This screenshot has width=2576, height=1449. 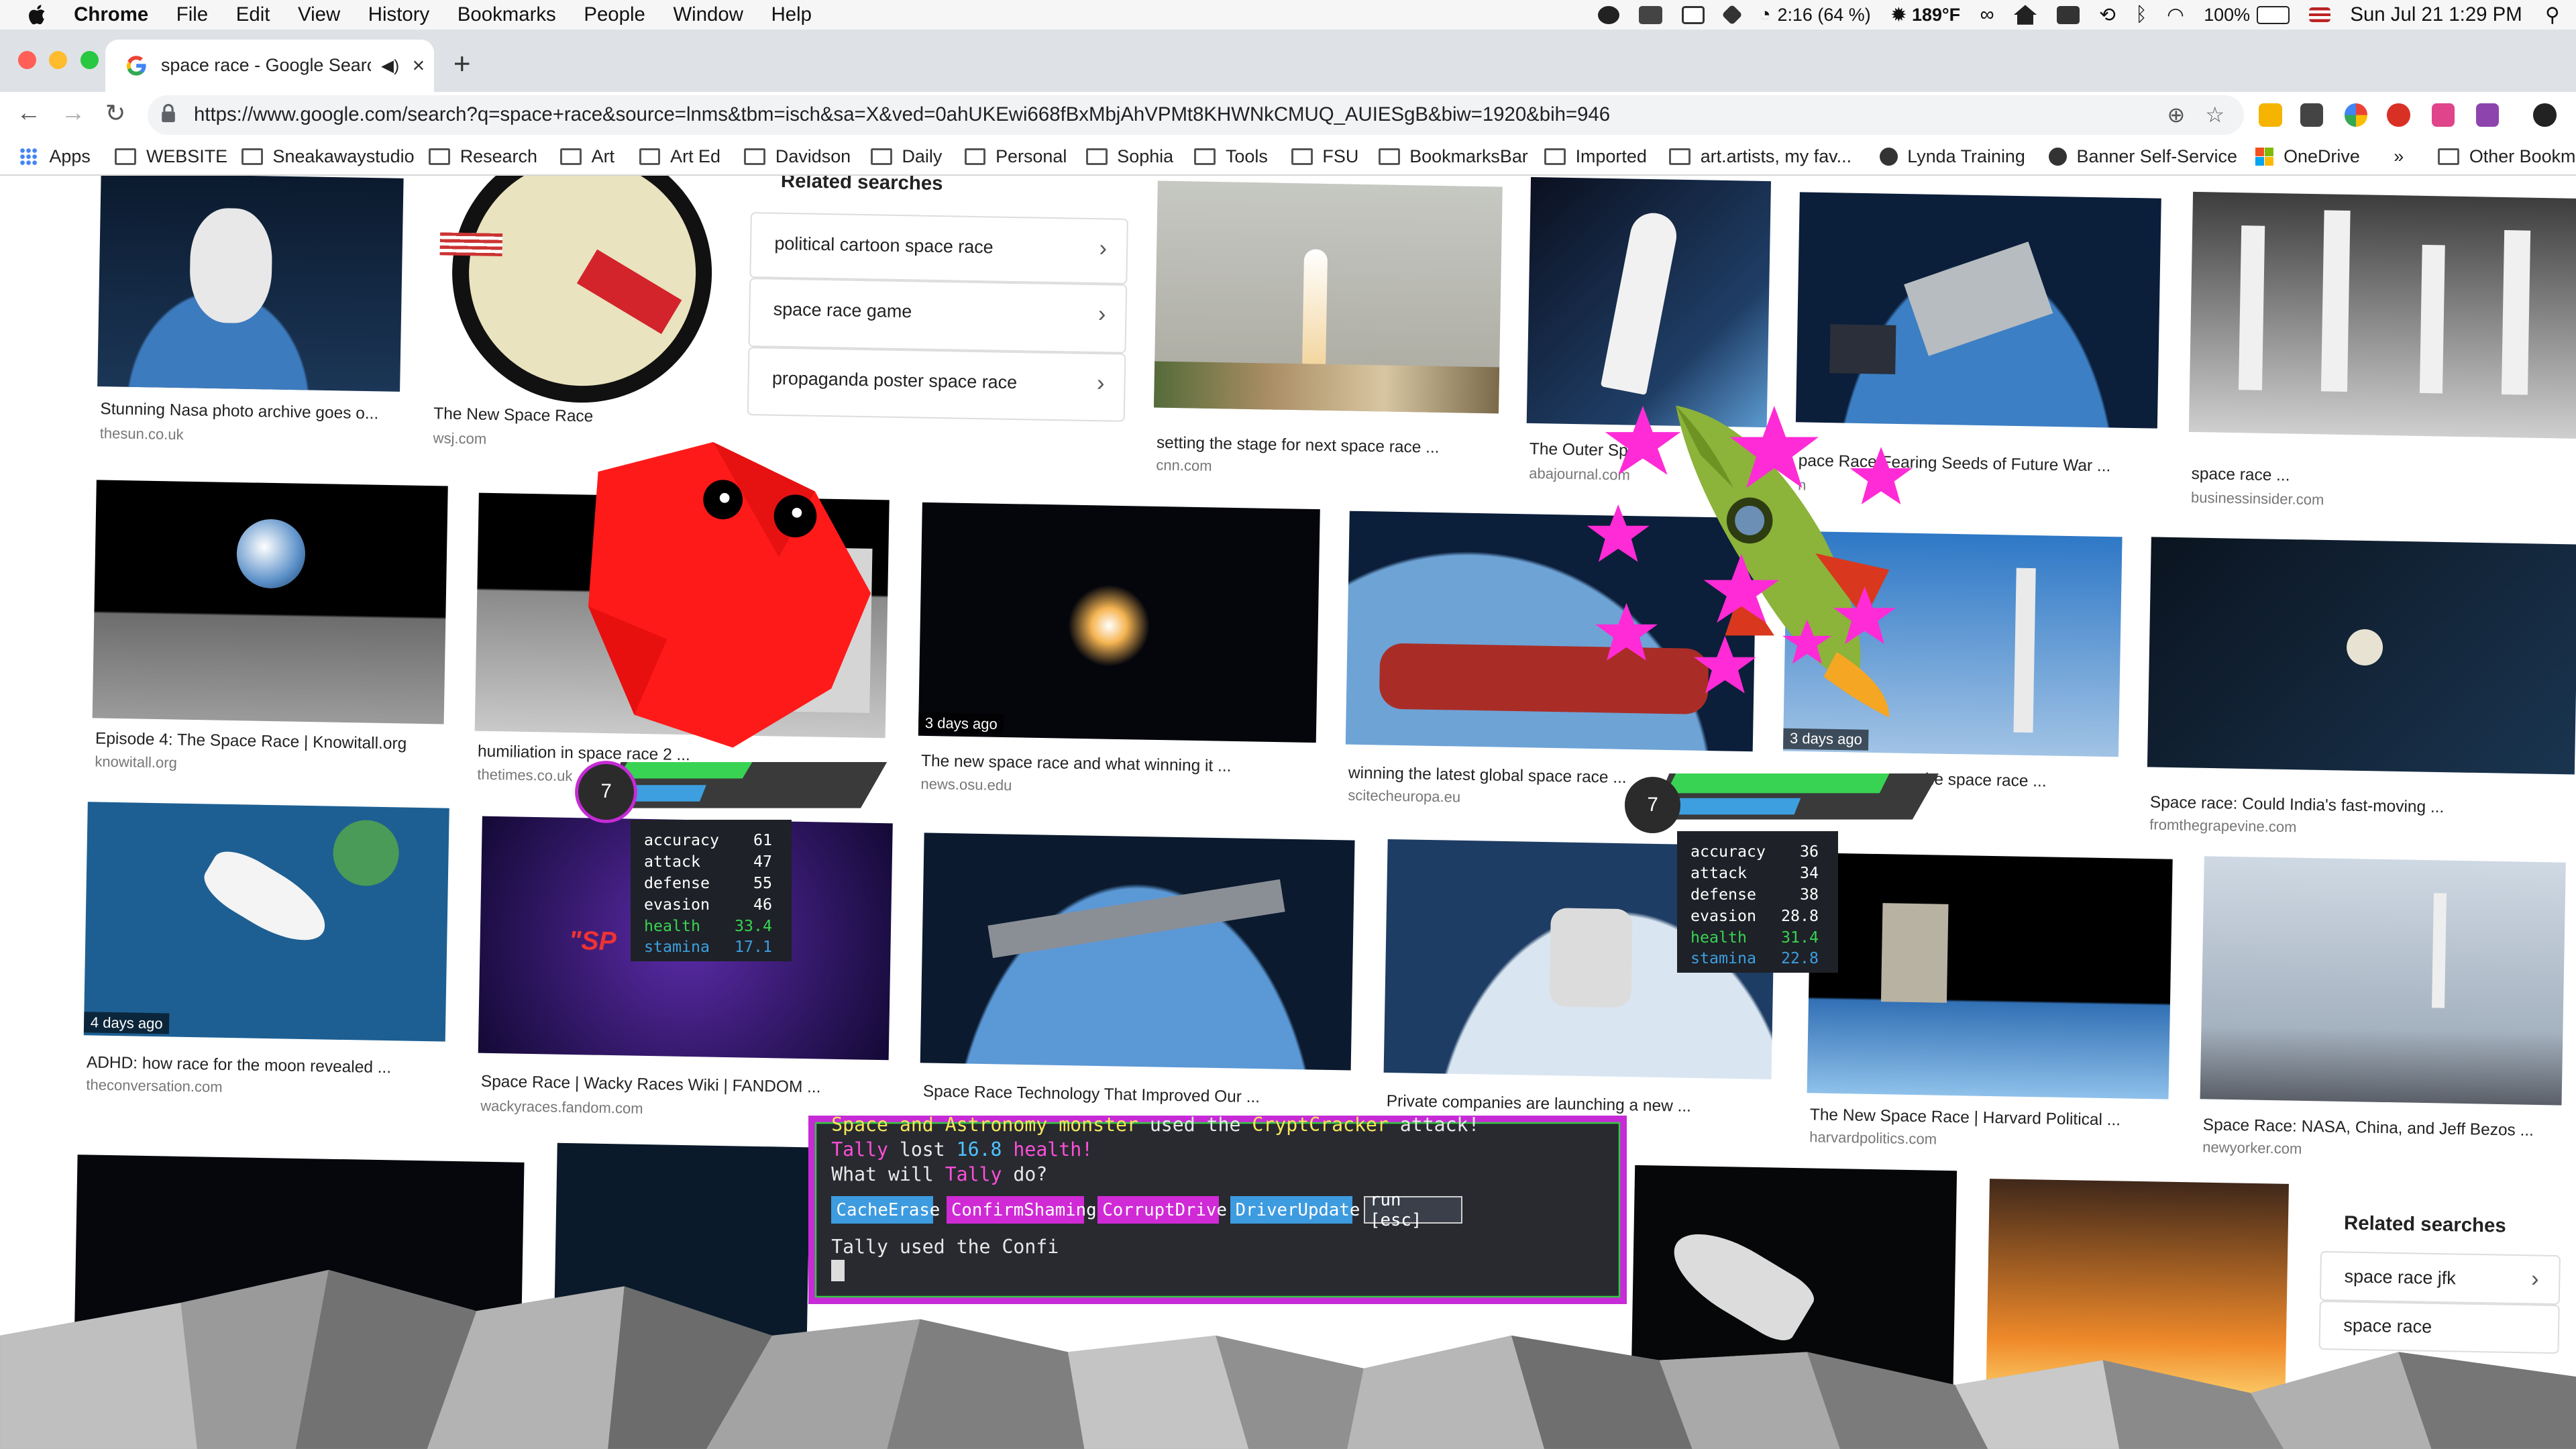 I want to click on minimize-window-button, so click(x=58, y=59).